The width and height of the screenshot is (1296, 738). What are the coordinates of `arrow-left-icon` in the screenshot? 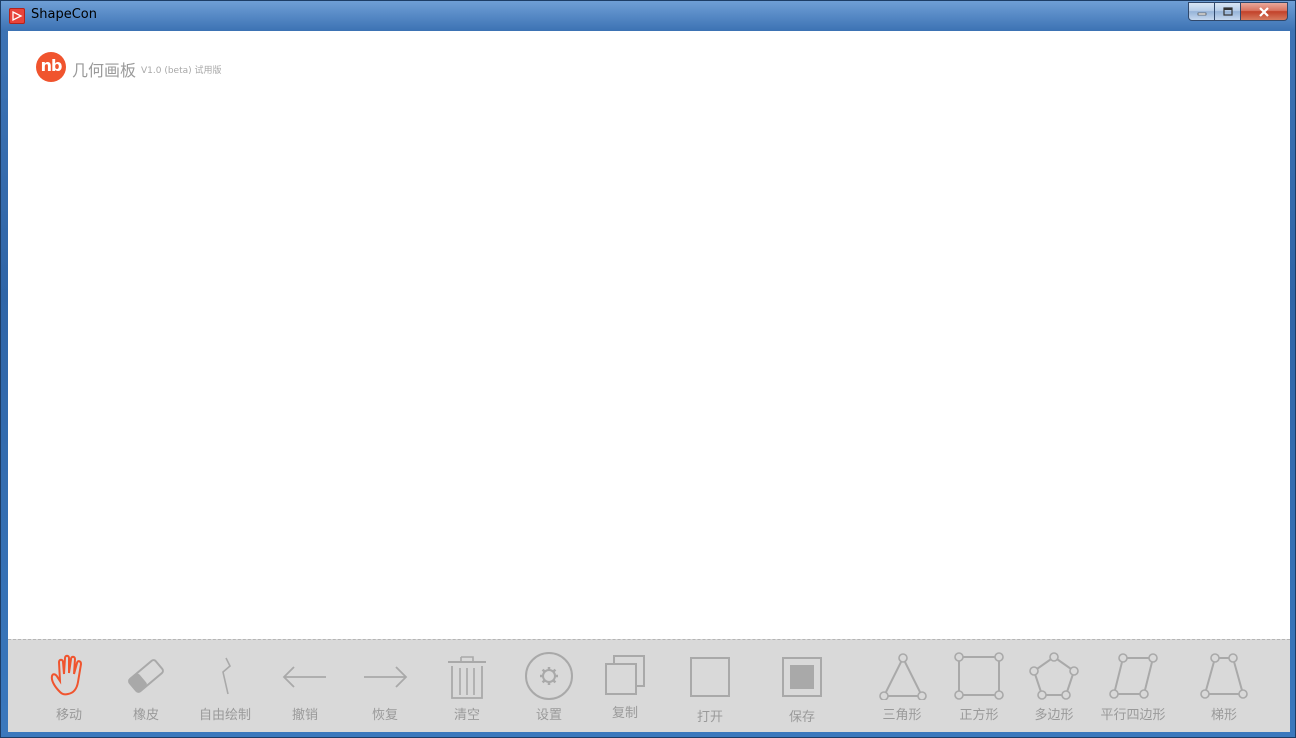 It's located at (304, 677).